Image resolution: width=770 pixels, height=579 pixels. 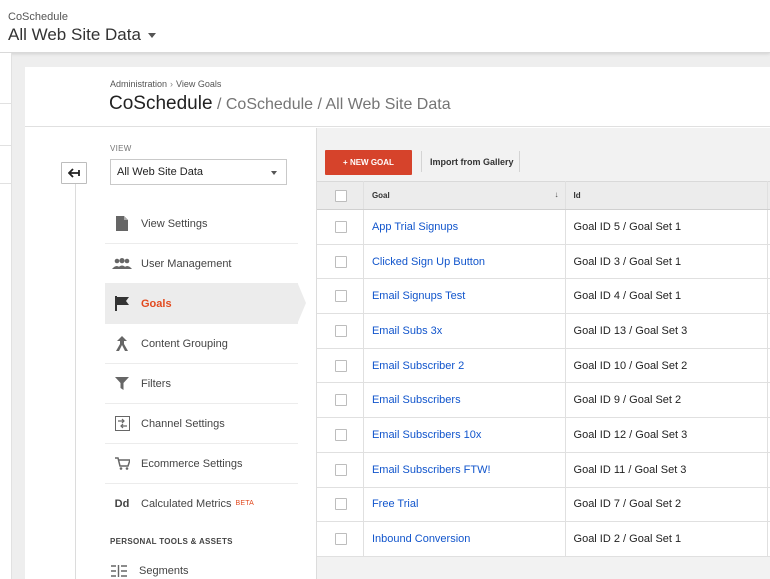 I want to click on menu-item-user-management: User Management, so click(x=201, y=264).